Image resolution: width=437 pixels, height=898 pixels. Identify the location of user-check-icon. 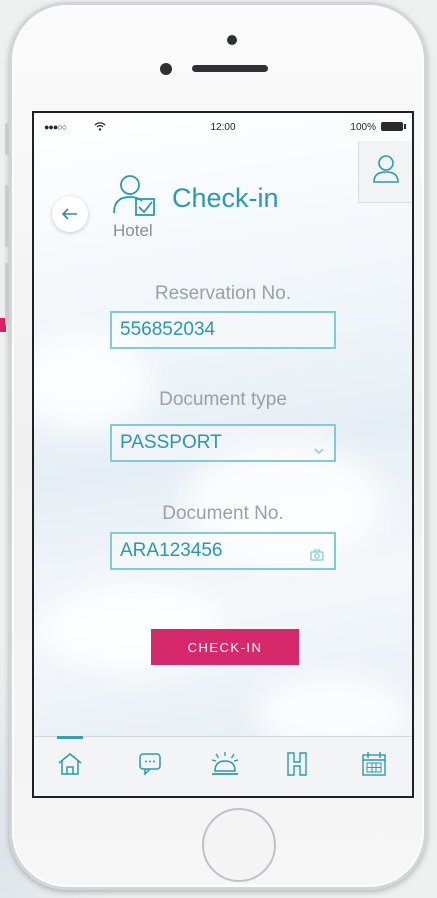
(134, 197).